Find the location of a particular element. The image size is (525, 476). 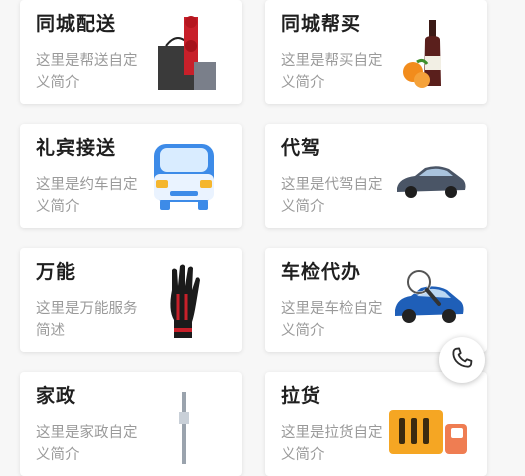

service-desc: 这里是代驾自定义简介 is located at coordinates (332, 196).